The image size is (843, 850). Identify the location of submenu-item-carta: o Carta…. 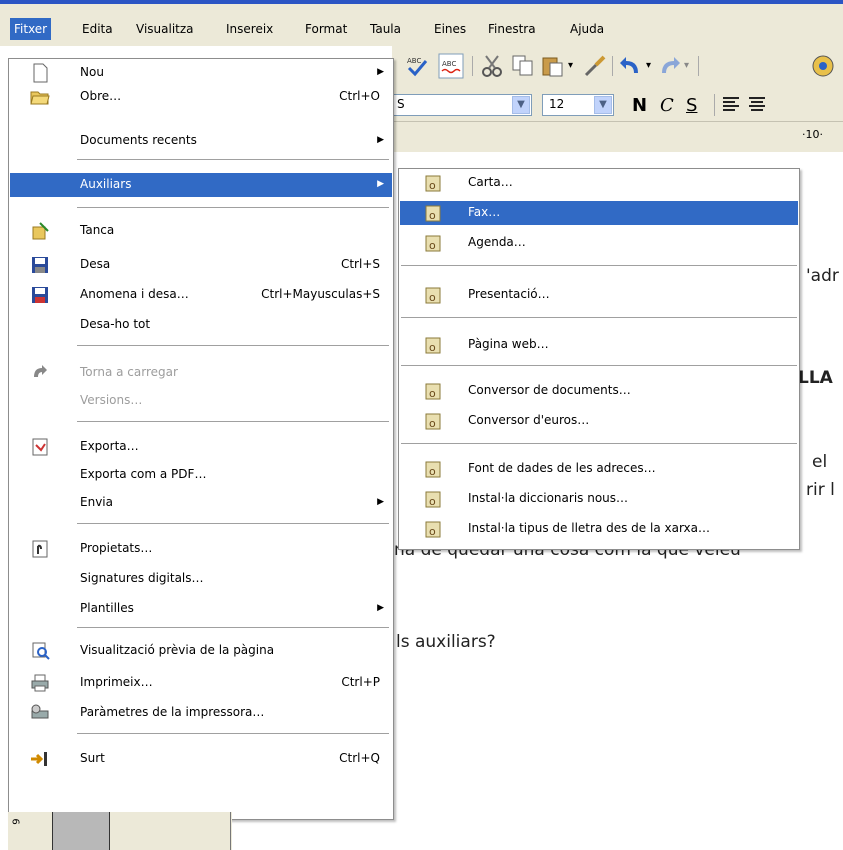
(599, 183).